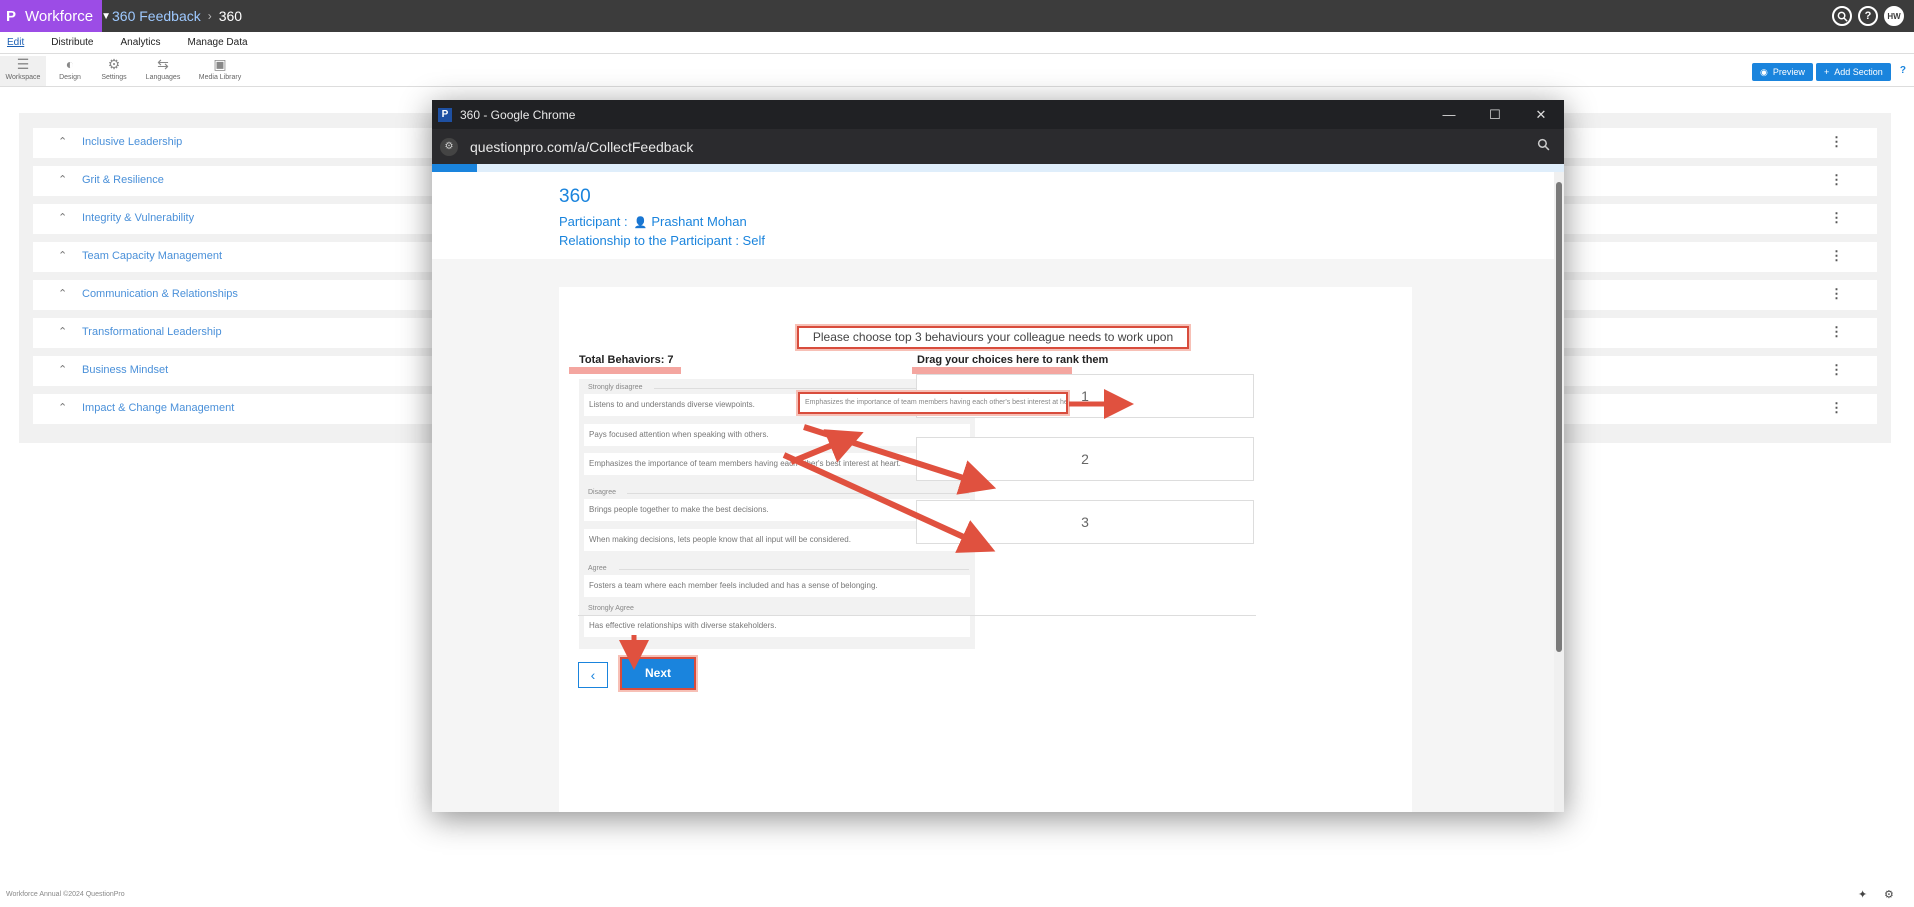 The width and height of the screenshot is (1914, 907). What do you see at coordinates (1842, 16) in the screenshot?
I see `search-icon` at bounding box center [1842, 16].